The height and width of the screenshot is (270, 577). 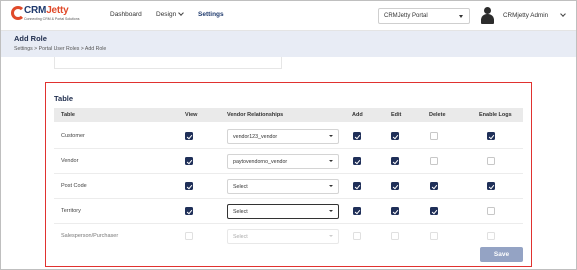 I want to click on user-menu-chevron-icon, so click(x=563, y=14).